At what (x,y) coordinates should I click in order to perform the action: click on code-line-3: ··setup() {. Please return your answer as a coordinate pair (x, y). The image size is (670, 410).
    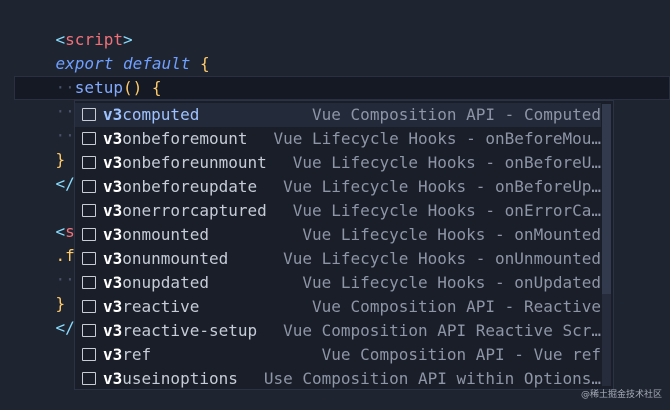
    Looking at the image, I should click on (89, 74).